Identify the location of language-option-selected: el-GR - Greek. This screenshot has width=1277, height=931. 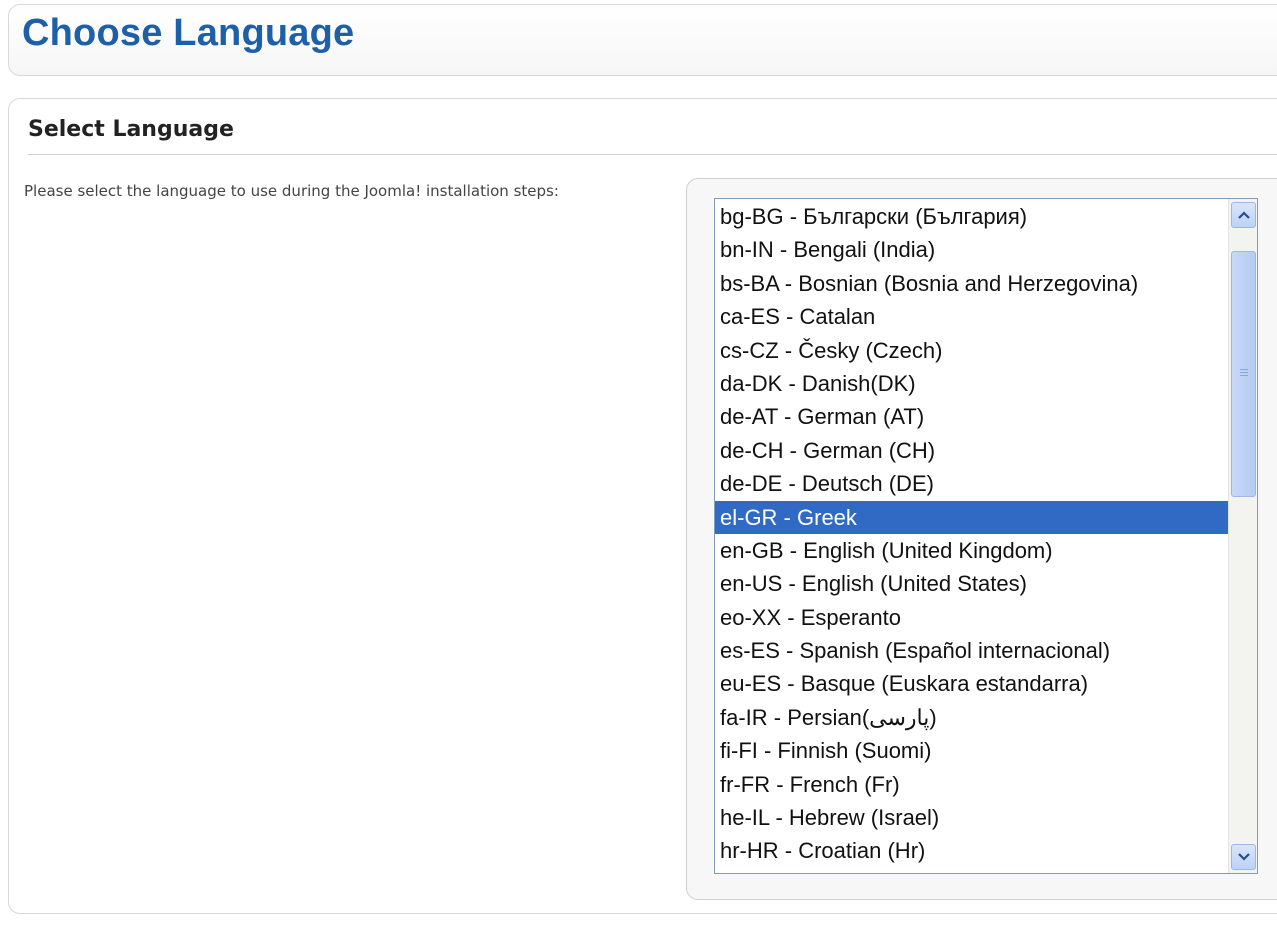
(971, 517).